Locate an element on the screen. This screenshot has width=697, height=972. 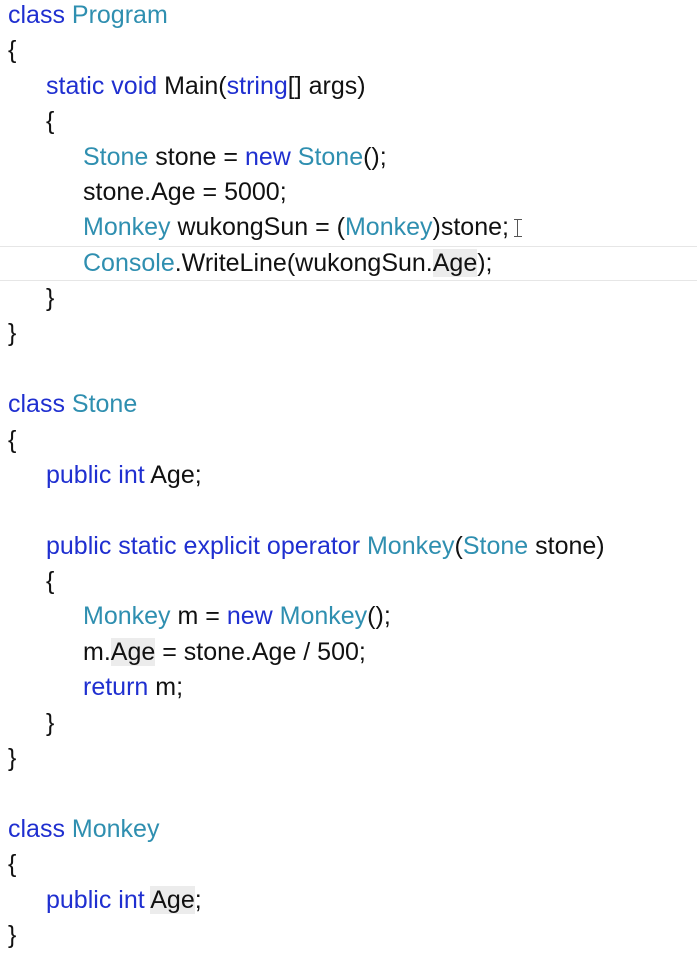
text-token: )stone; is located at coordinates (470, 227).